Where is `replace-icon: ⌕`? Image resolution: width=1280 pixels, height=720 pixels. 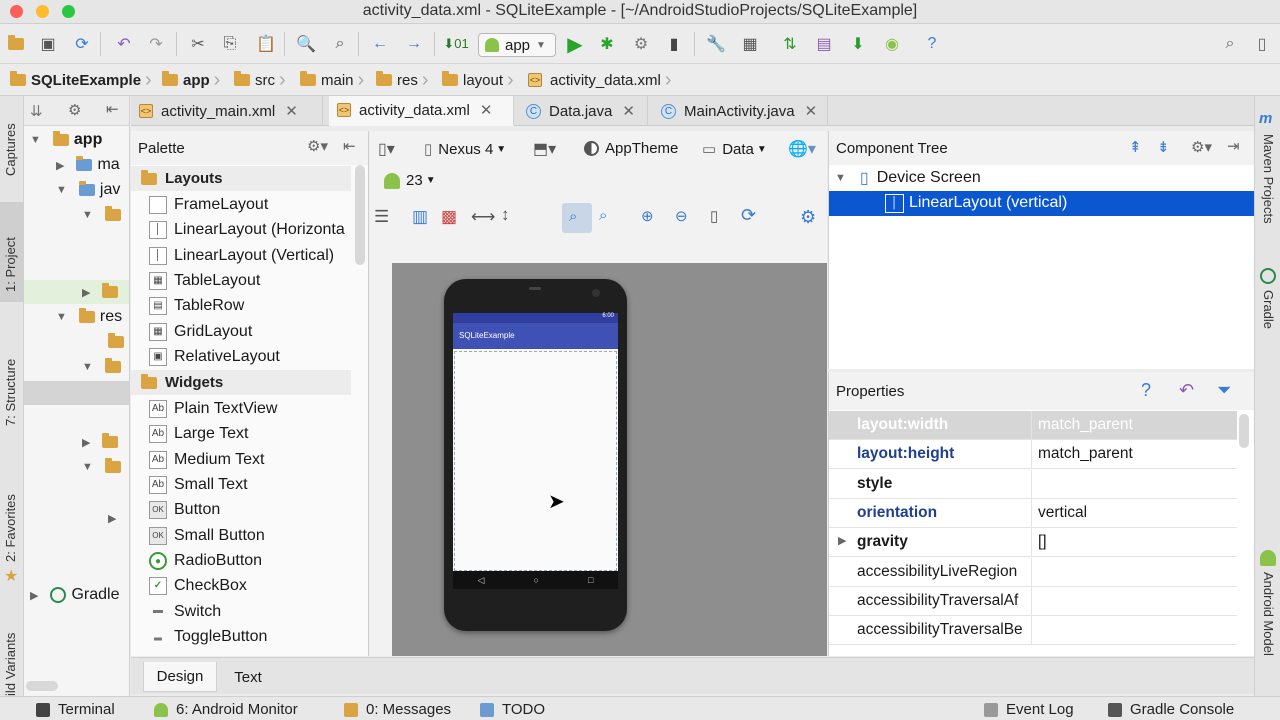 replace-icon: ⌕ is located at coordinates (340, 44).